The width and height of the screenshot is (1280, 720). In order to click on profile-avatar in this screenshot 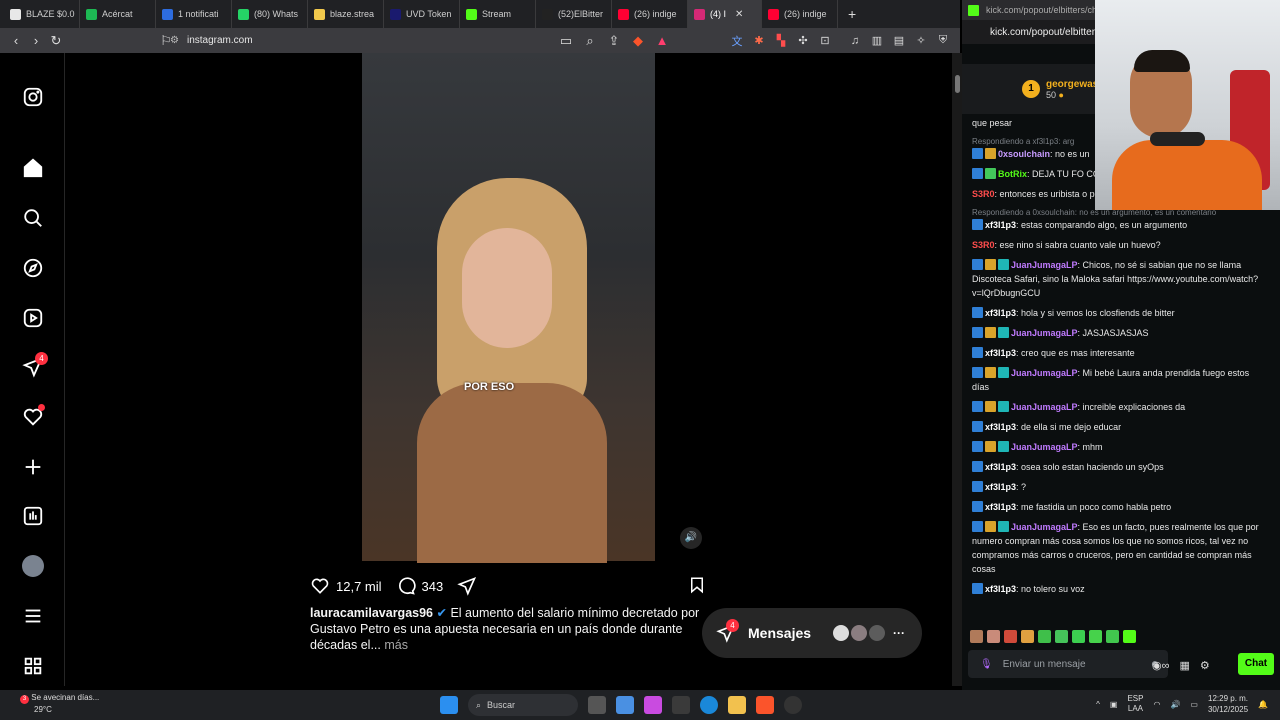, I will do `click(33, 566)`.